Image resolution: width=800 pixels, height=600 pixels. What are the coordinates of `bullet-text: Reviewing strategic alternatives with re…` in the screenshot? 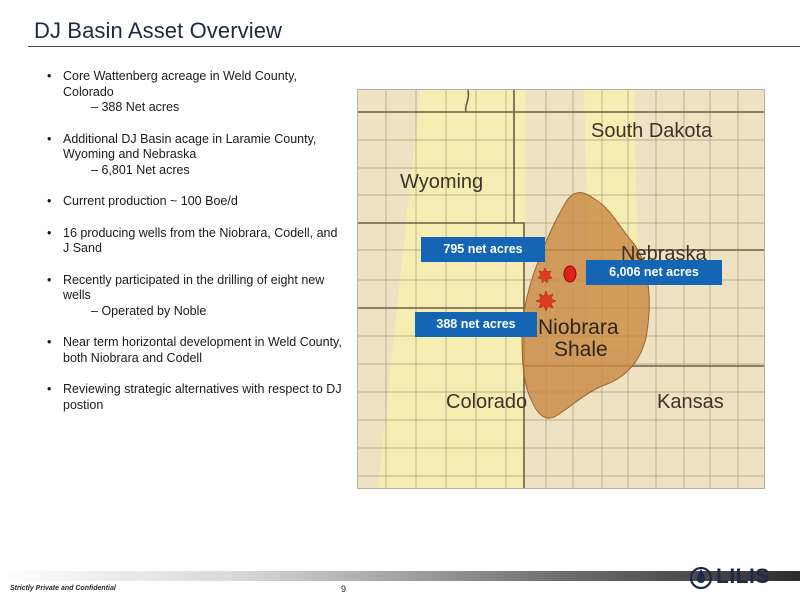 It's located at (202, 397).